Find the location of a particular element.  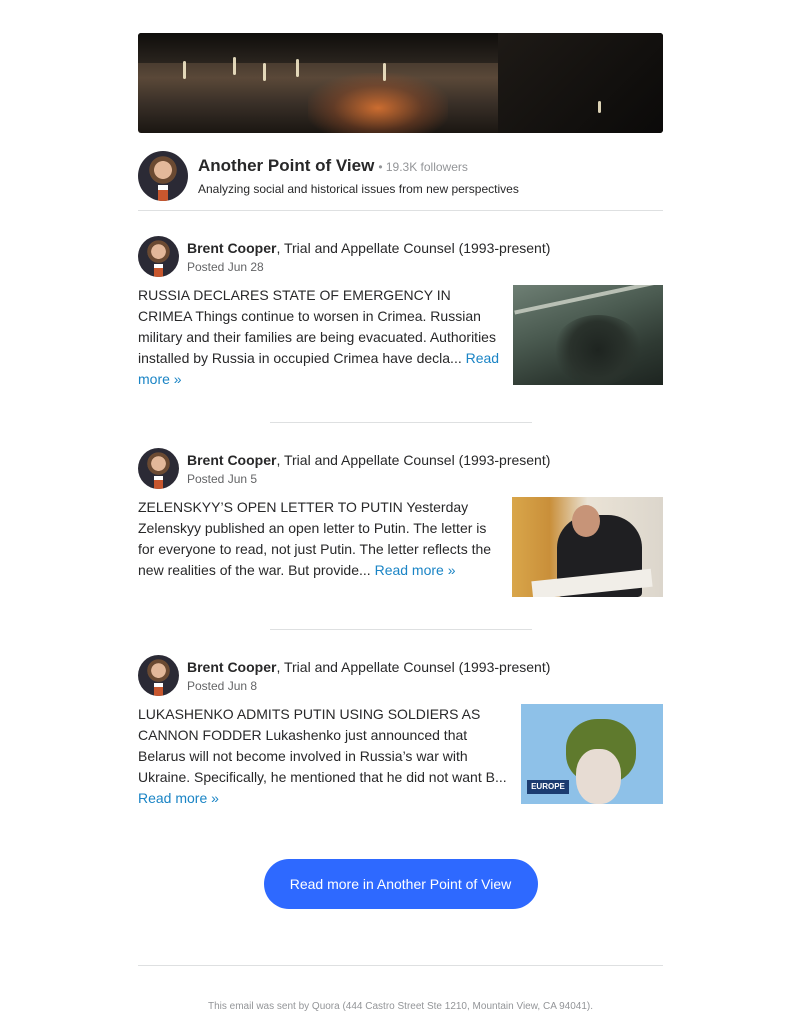

post-date: Posted Jun 28 is located at coordinates (225, 266).